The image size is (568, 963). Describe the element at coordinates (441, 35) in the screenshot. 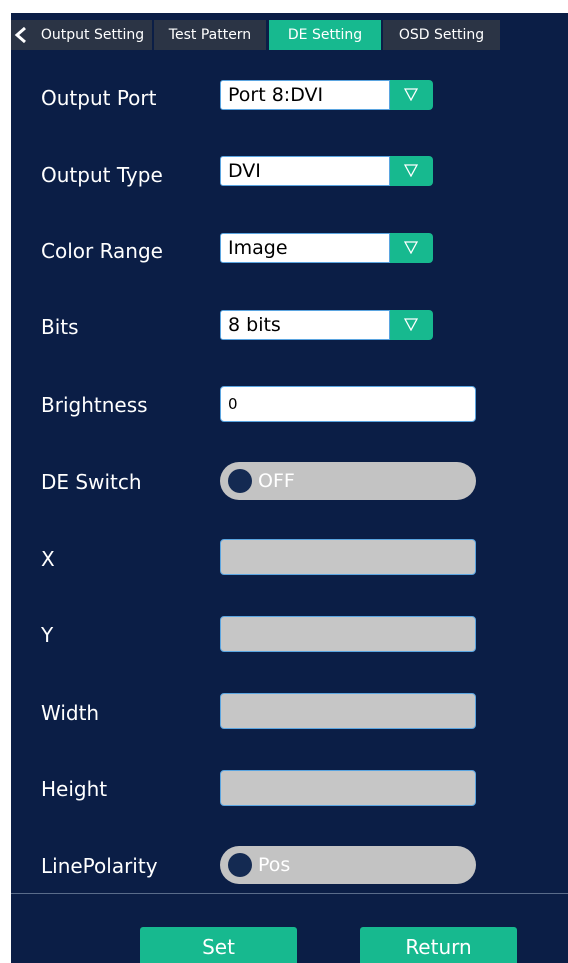

I see `tab-osd-setting: OSD Setting` at that location.